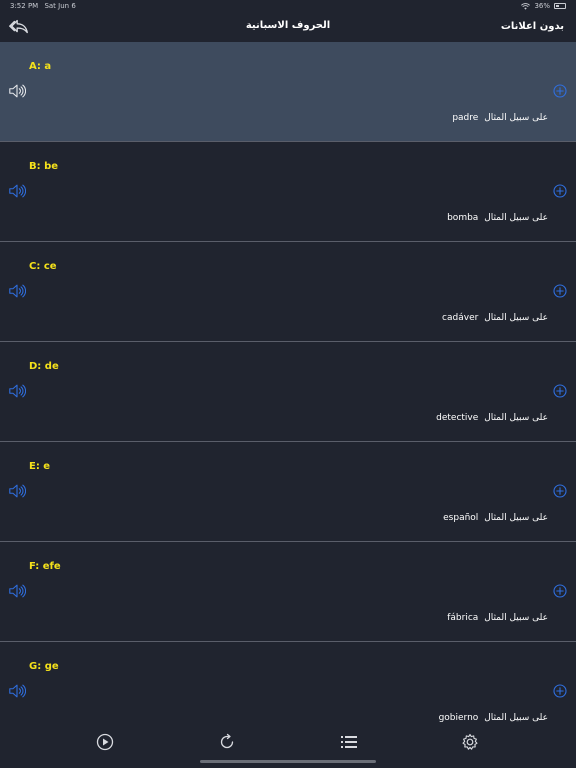 This screenshot has width=576, height=768. What do you see at coordinates (463, 618) in the screenshot?
I see `example-word: fábrica` at bounding box center [463, 618].